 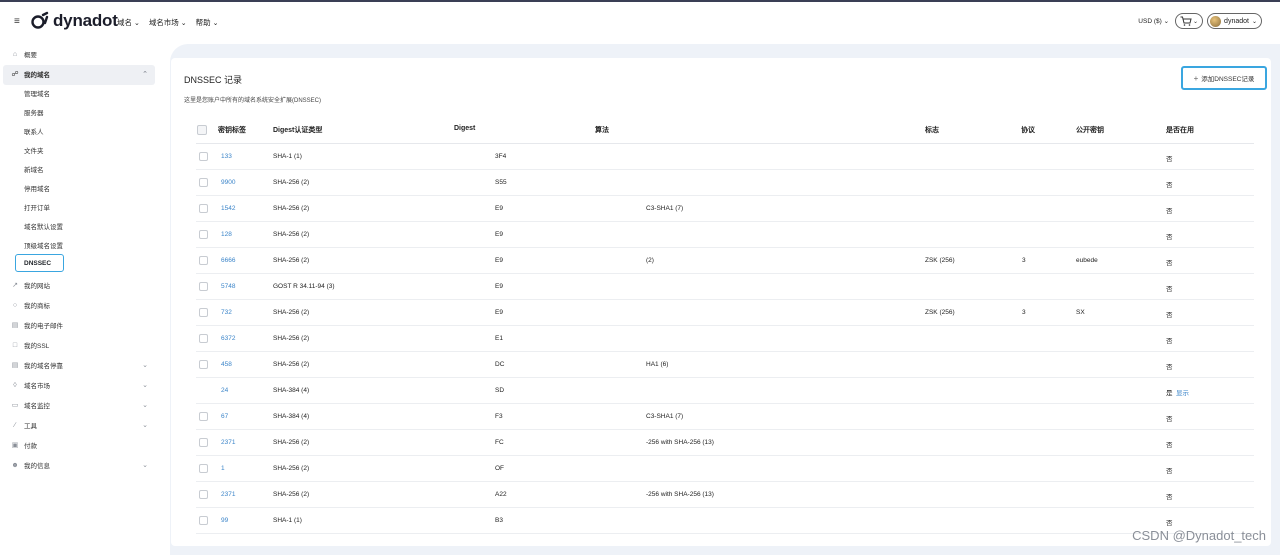 I want to click on col-key-tag: 密钥标签, so click(x=232, y=130).